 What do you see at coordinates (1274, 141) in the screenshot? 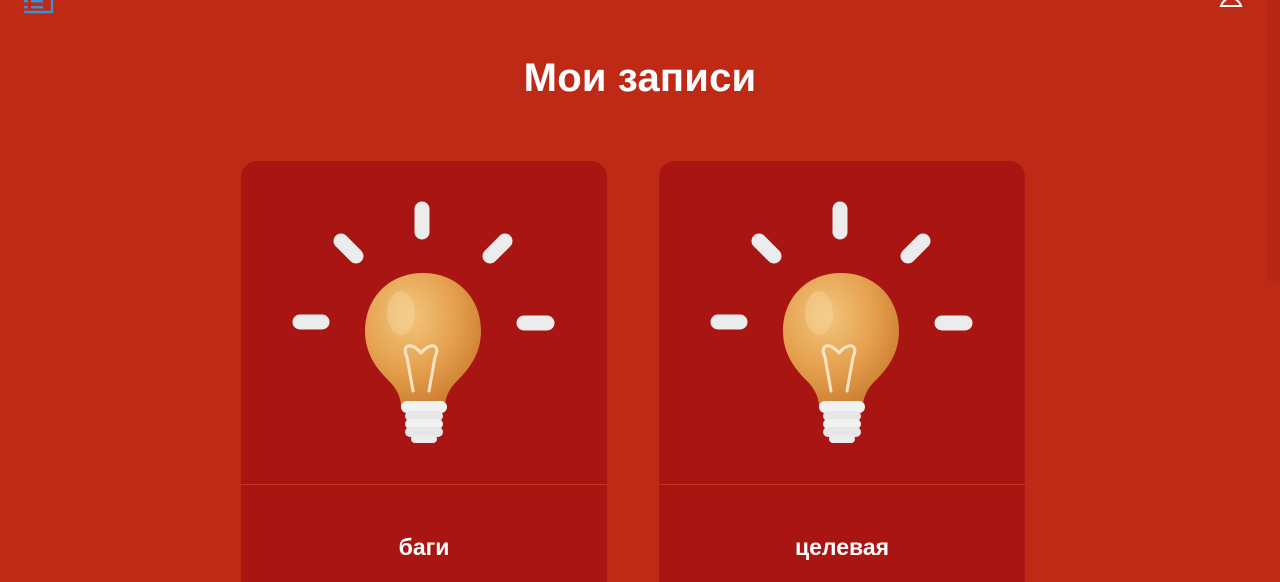
I see `side-panel-edge` at bounding box center [1274, 141].